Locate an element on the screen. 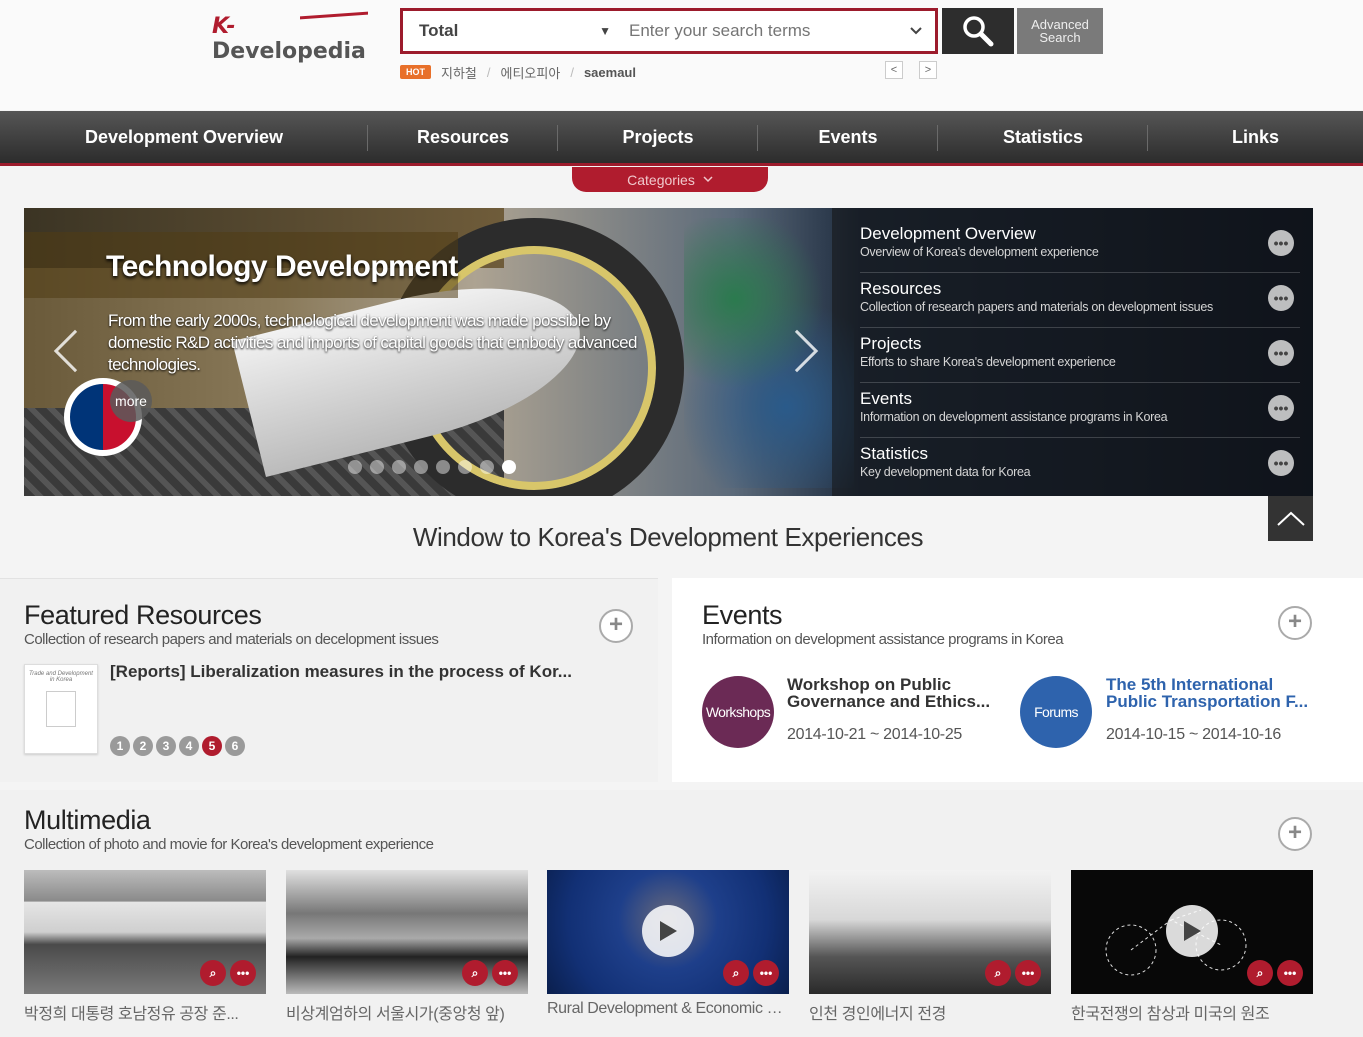 Image resolution: width=1363 pixels, height=1037 pixels. hot-keywords: HOT 지하철 / 에티오피아 / saemaul is located at coordinates (518, 72).